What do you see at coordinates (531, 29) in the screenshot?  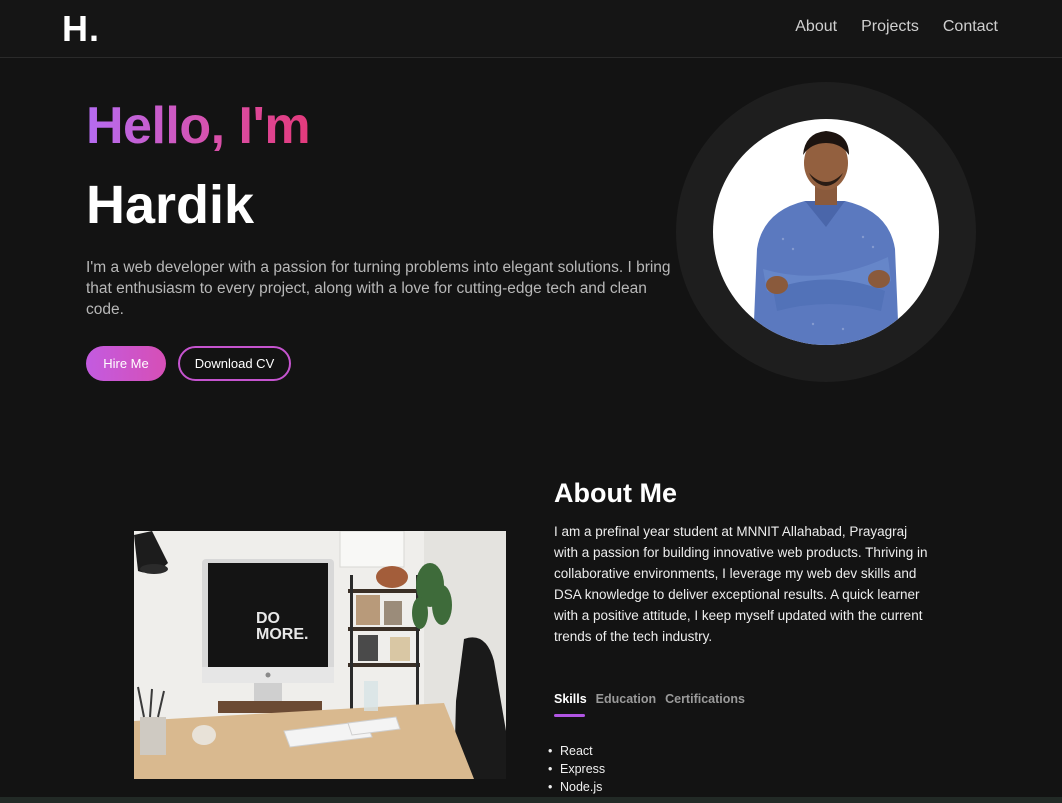 I see `navbar: H. About Projects Contact` at bounding box center [531, 29].